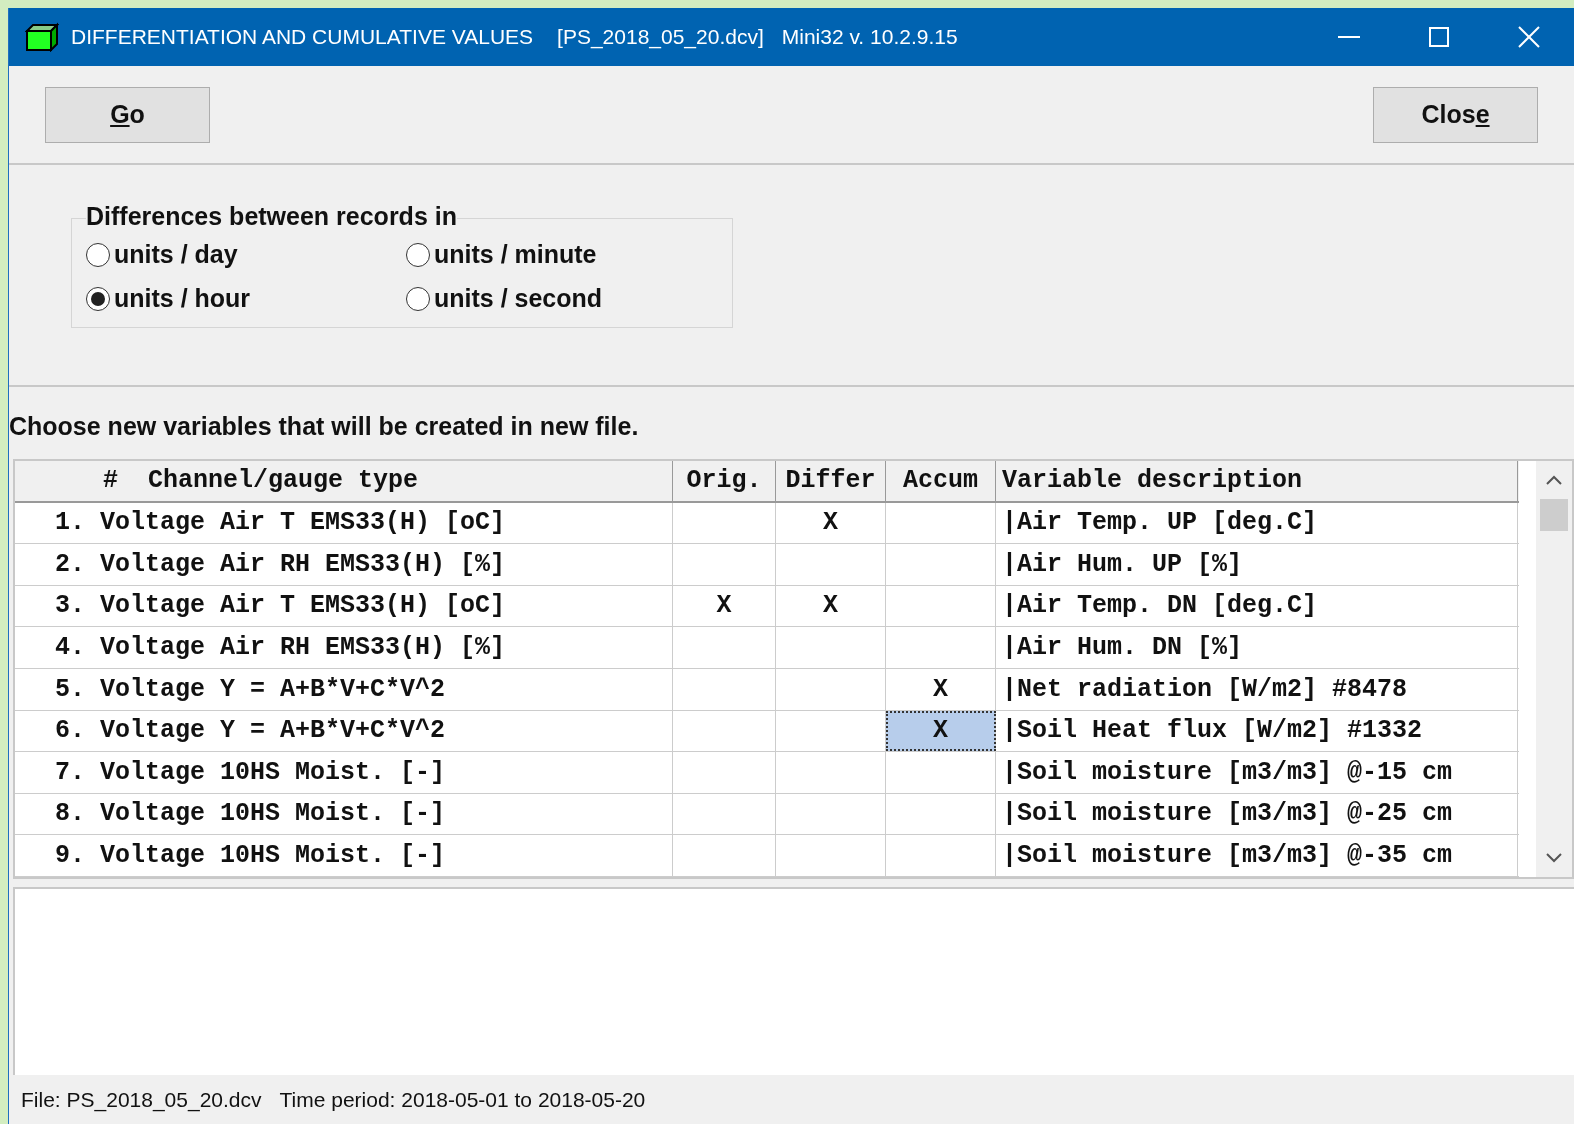 The height and width of the screenshot is (1124, 1574). I want to click on variable-description: |Soil moisture [m3/m3] @-35 cm, so click(1257, 855).